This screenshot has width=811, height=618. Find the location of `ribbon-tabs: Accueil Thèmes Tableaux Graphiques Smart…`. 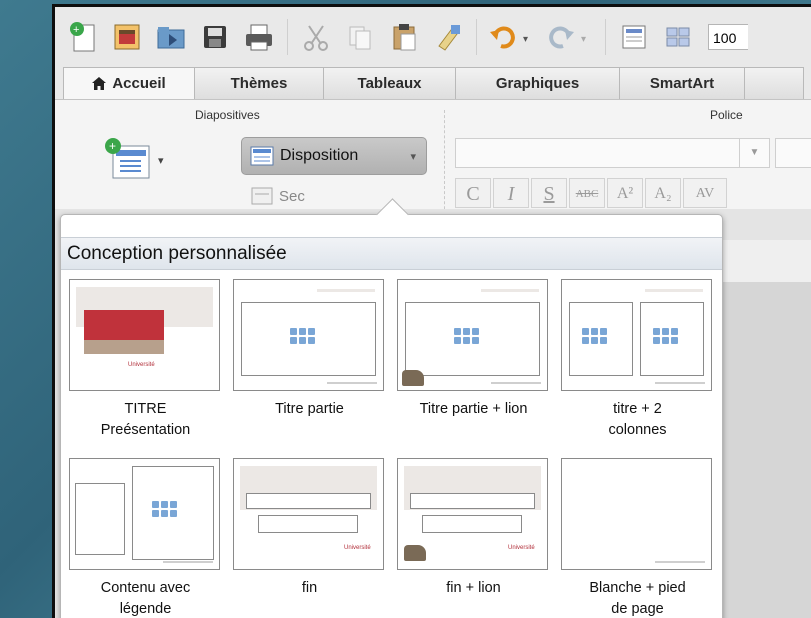

ribbon-tabs: Accueil Thèmes Tableaux Graphiques Smart… is located at coordinates (433, 83).